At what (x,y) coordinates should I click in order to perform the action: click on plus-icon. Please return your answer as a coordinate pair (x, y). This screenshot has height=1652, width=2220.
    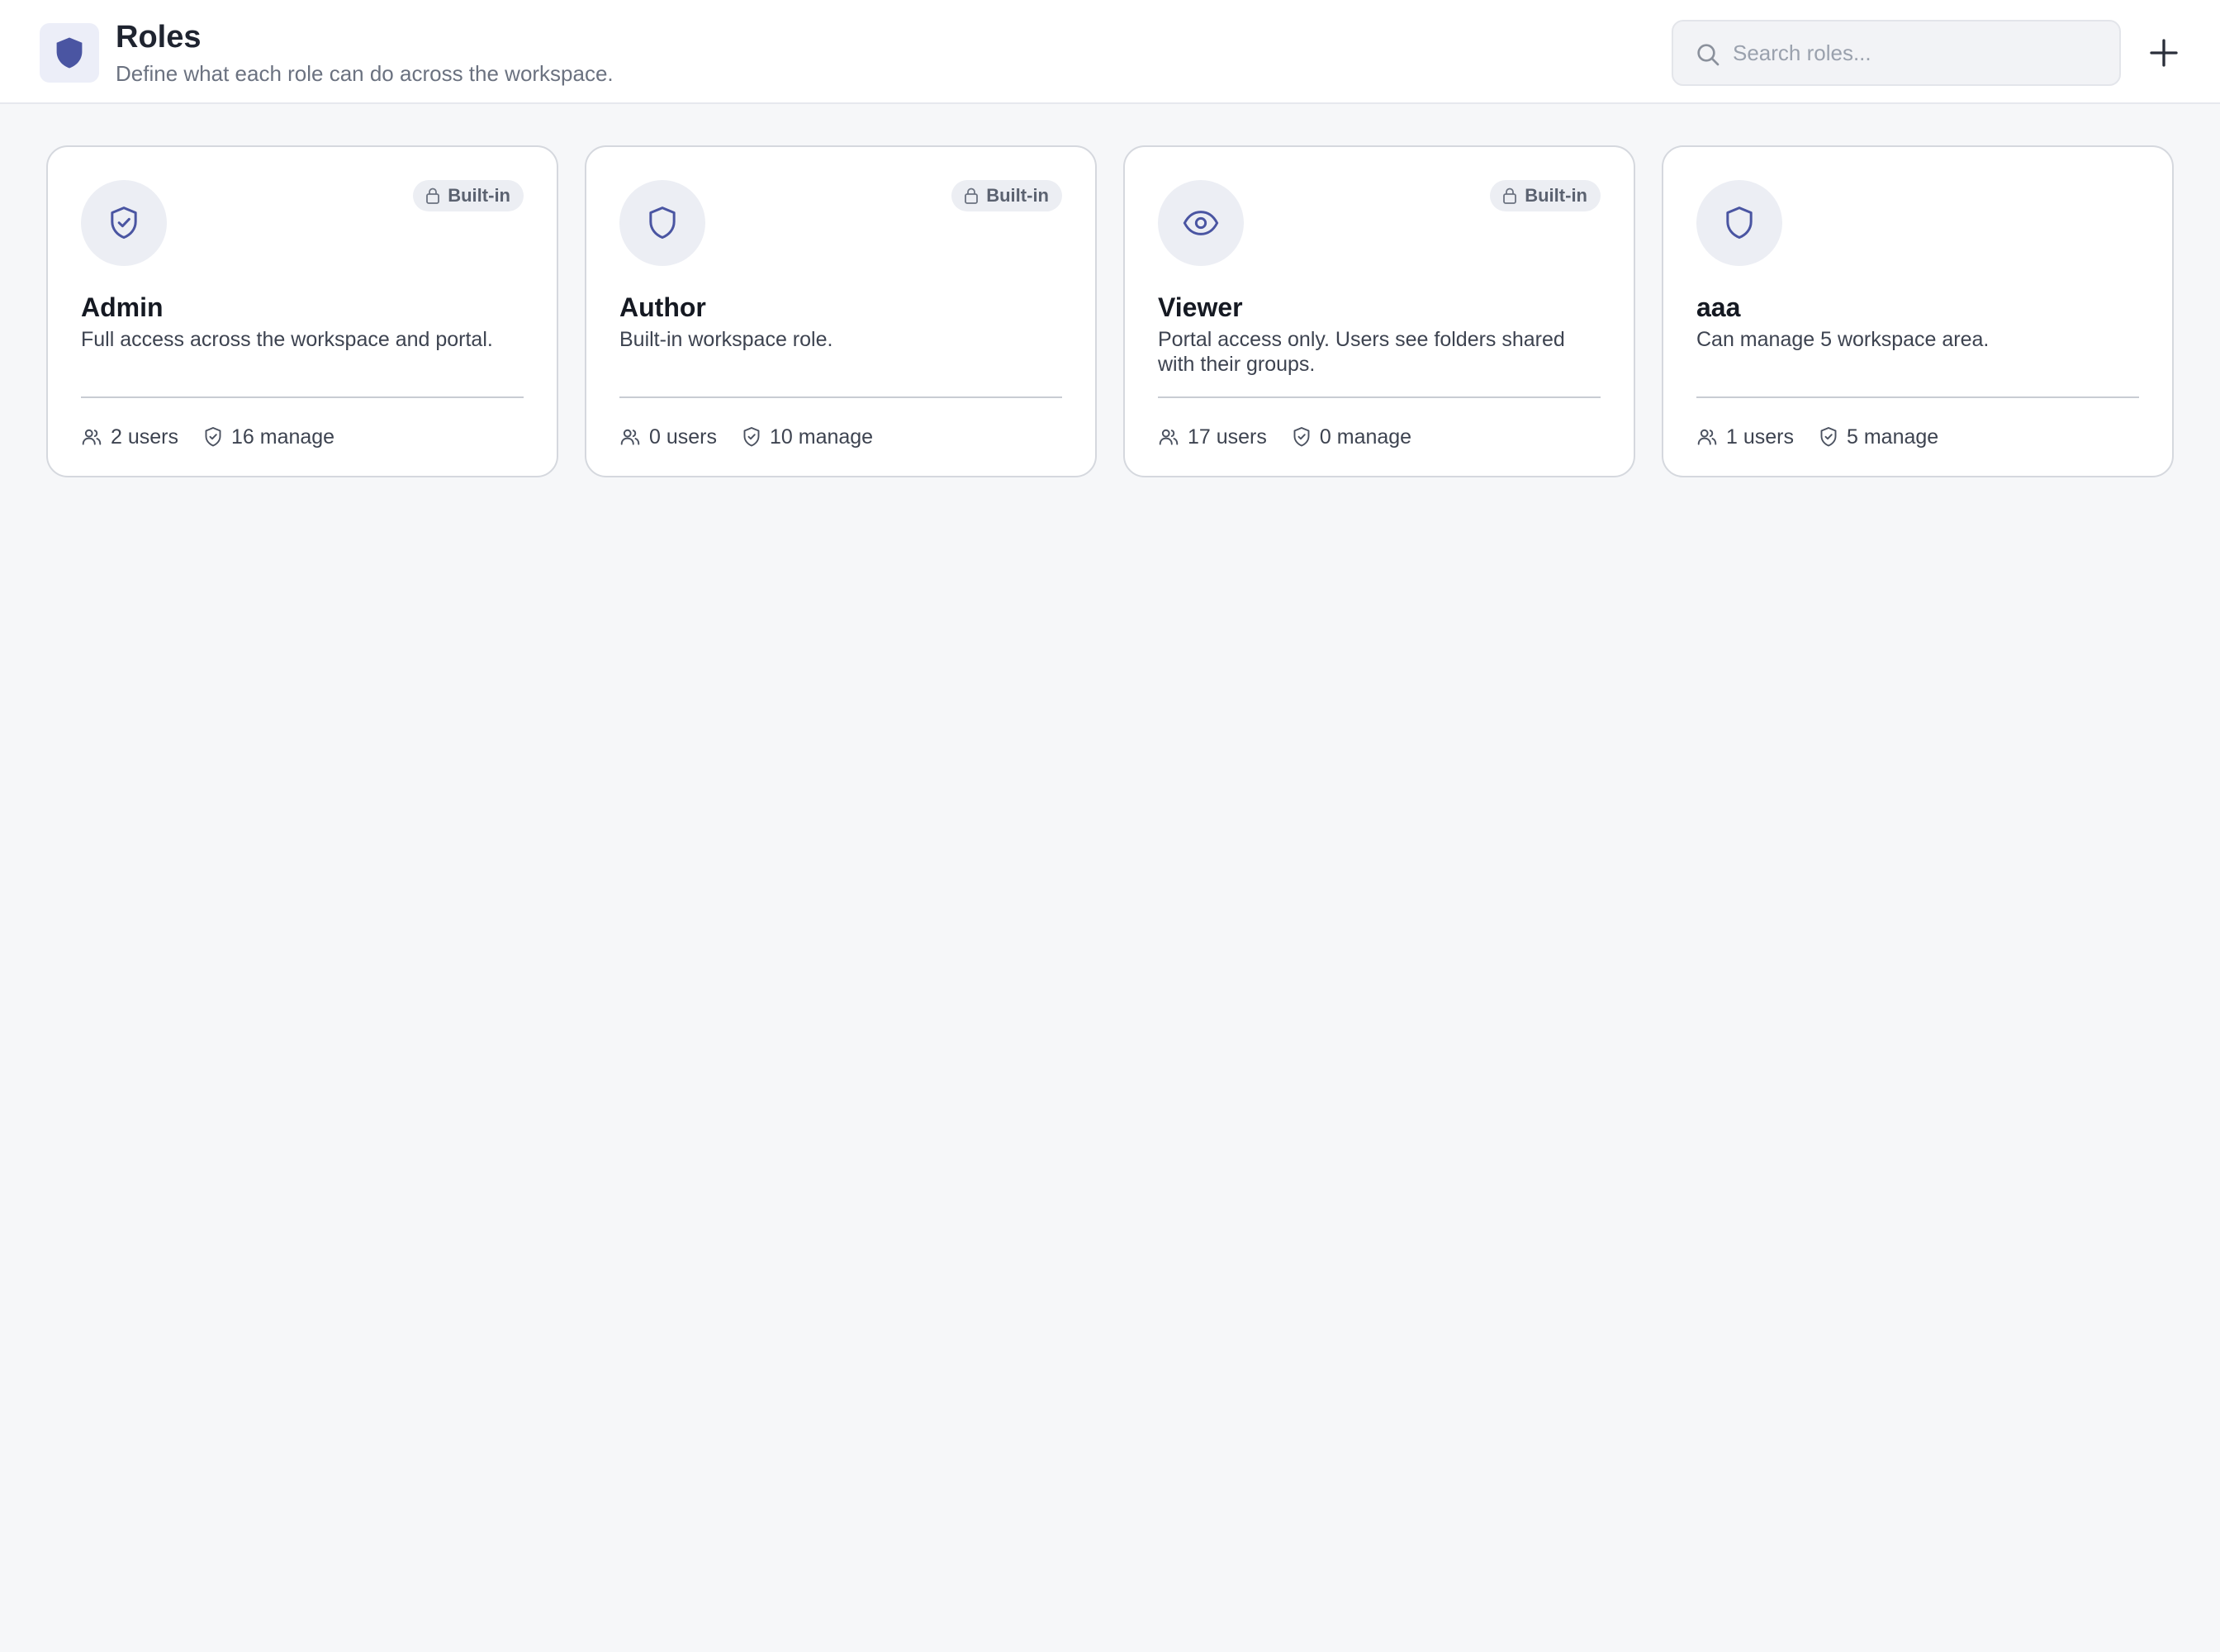
    Looking at the image, I should click on (2164, 53).